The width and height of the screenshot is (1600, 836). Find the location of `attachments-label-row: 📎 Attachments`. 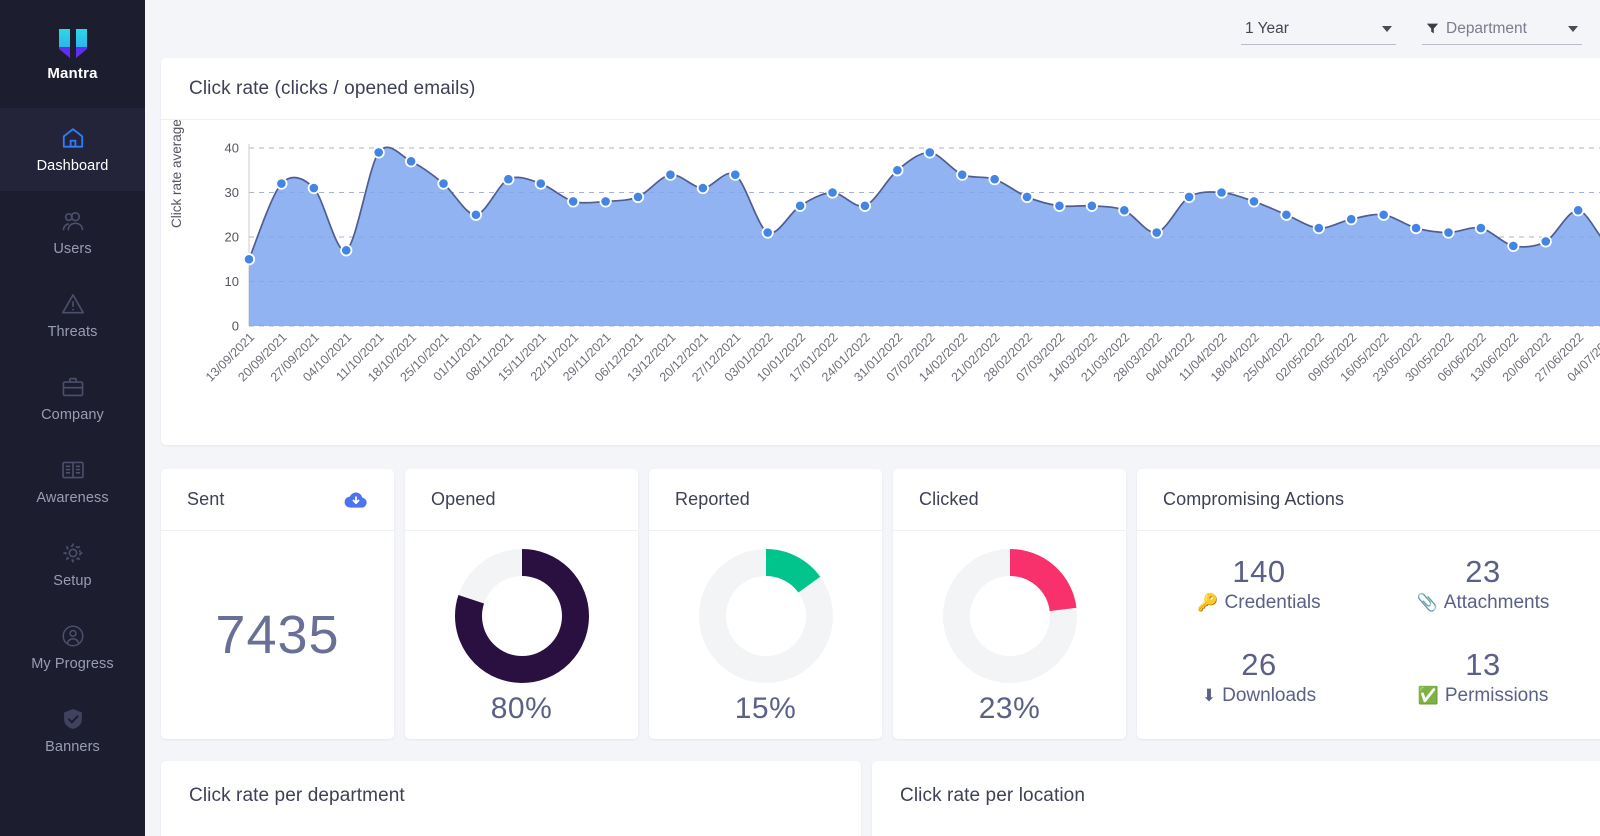

attachments-label-row: 📎 Attachments is located at coordinates (1483, 603).